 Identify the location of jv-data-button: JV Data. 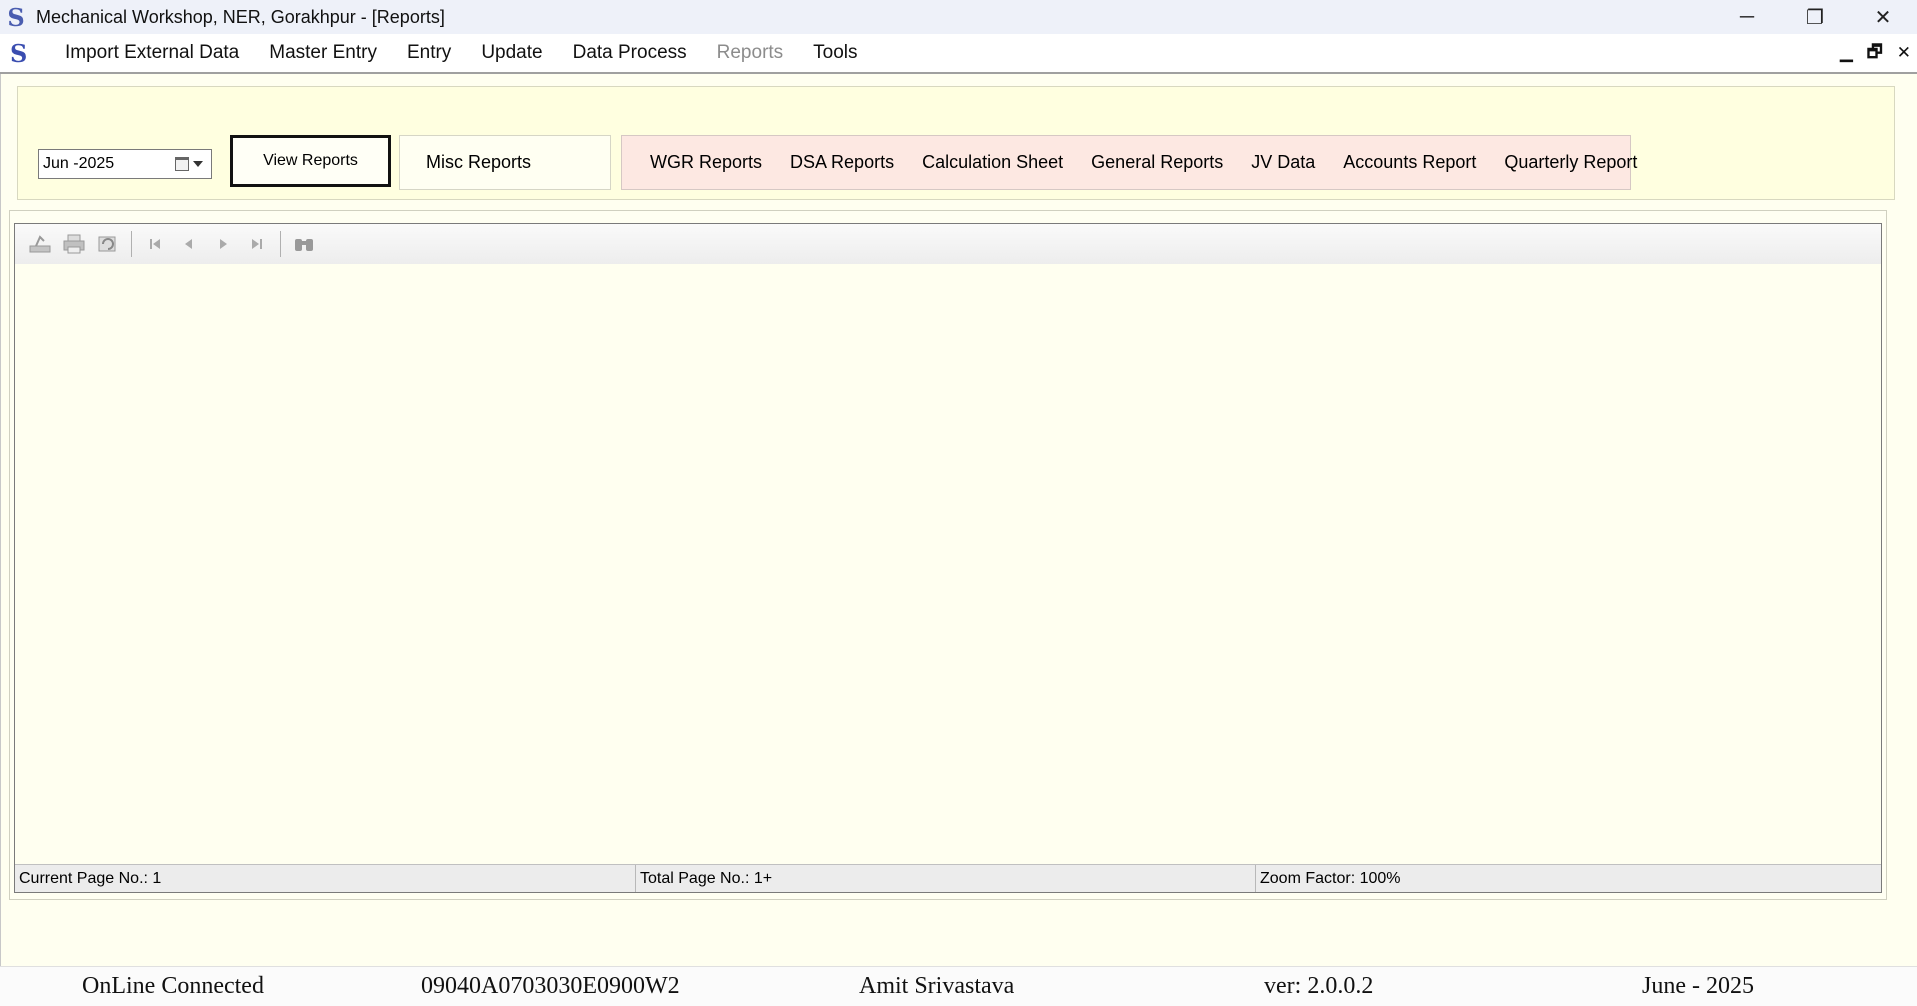
(1283, 162).